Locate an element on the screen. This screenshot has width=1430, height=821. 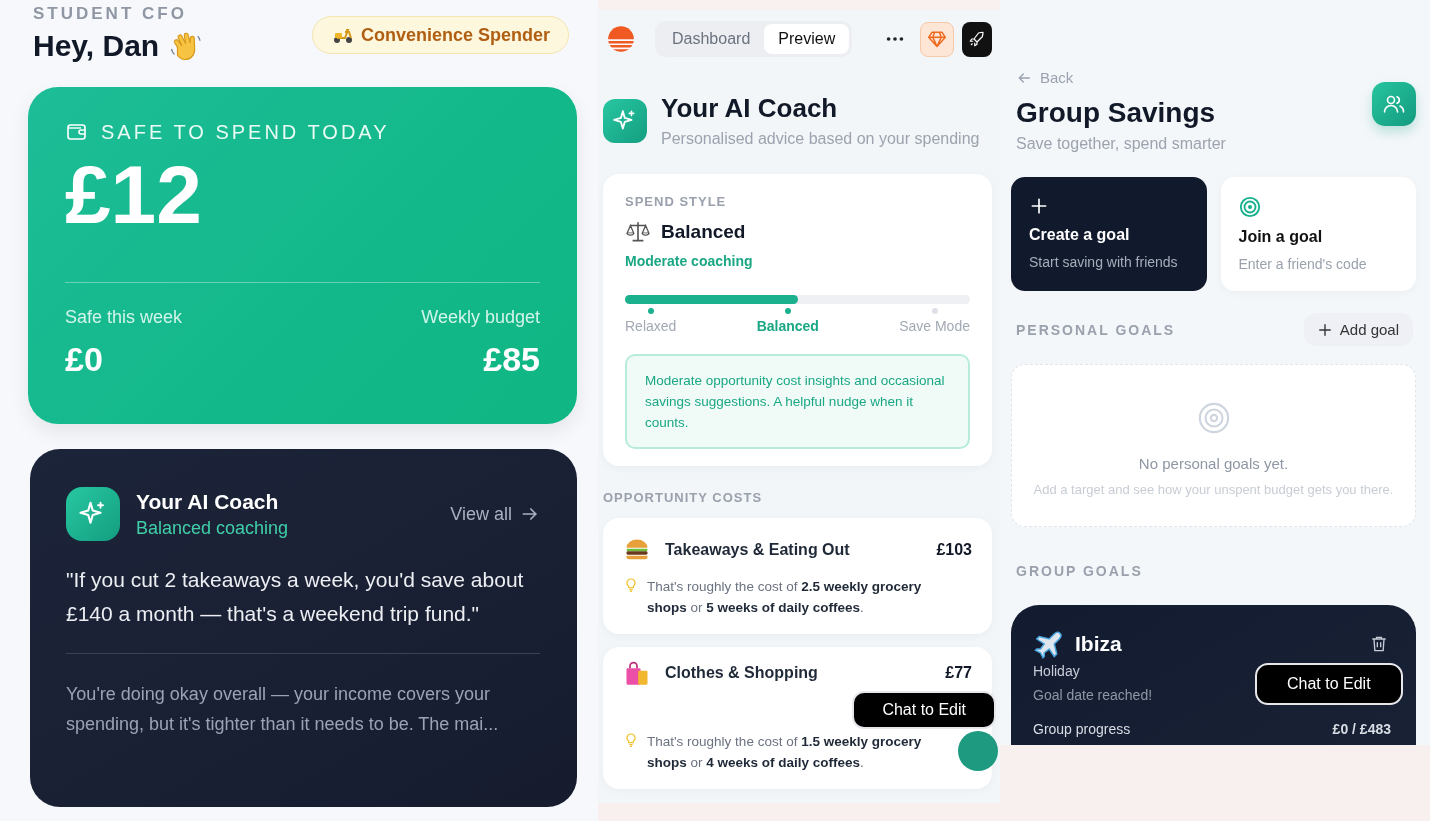
empty-state-title: No personal goals yet. is located at coordinates (1213, 463).